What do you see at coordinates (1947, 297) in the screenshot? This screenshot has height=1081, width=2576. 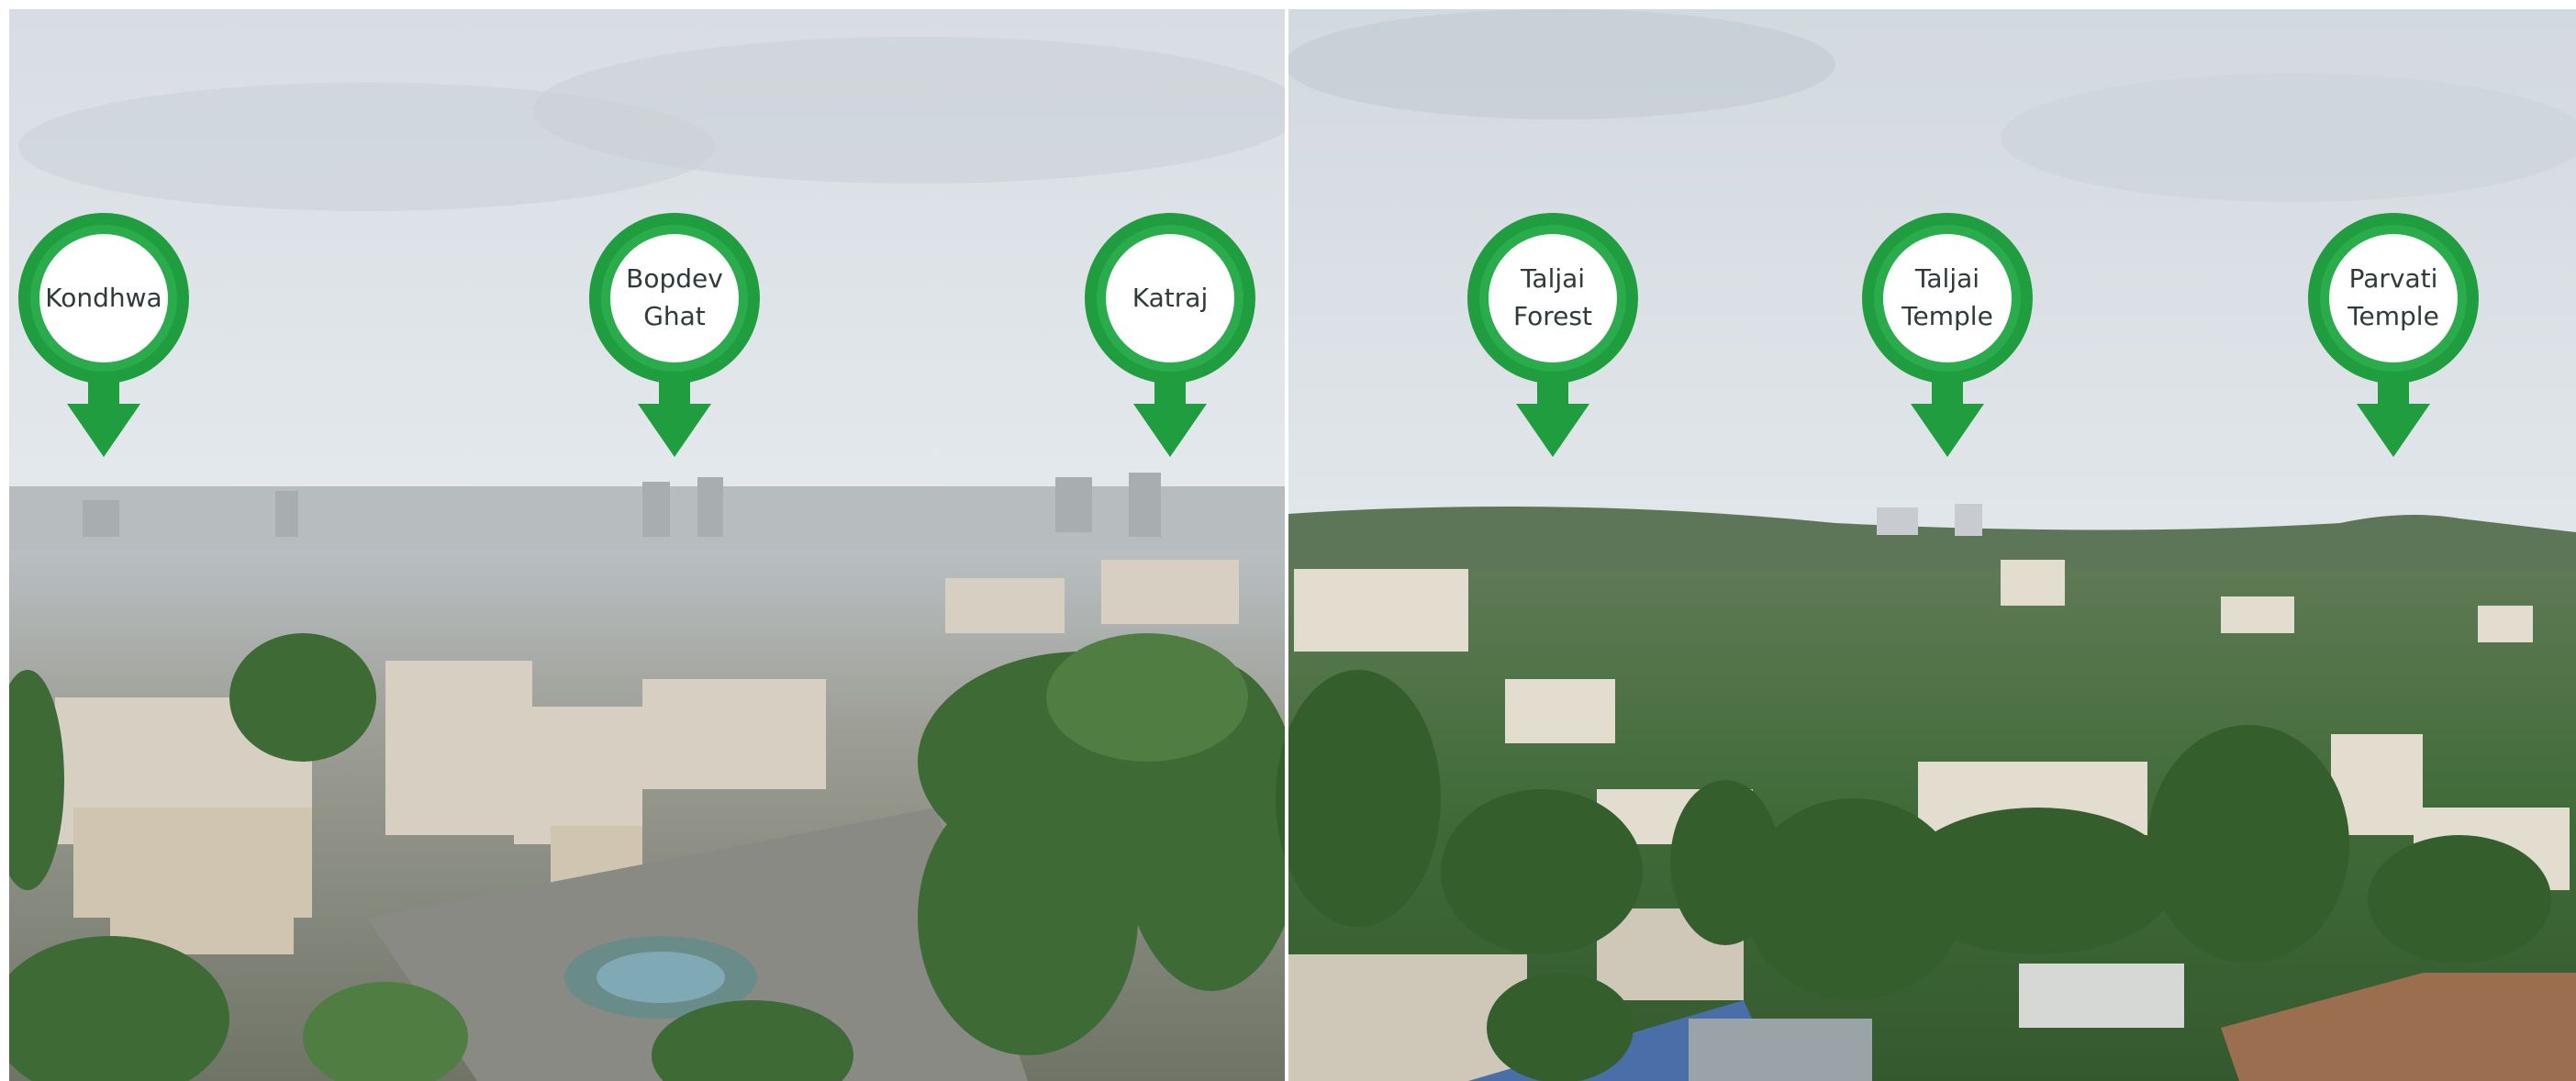 I see `marker-label: Taljai Temple` at bounding box center [1947, 297].